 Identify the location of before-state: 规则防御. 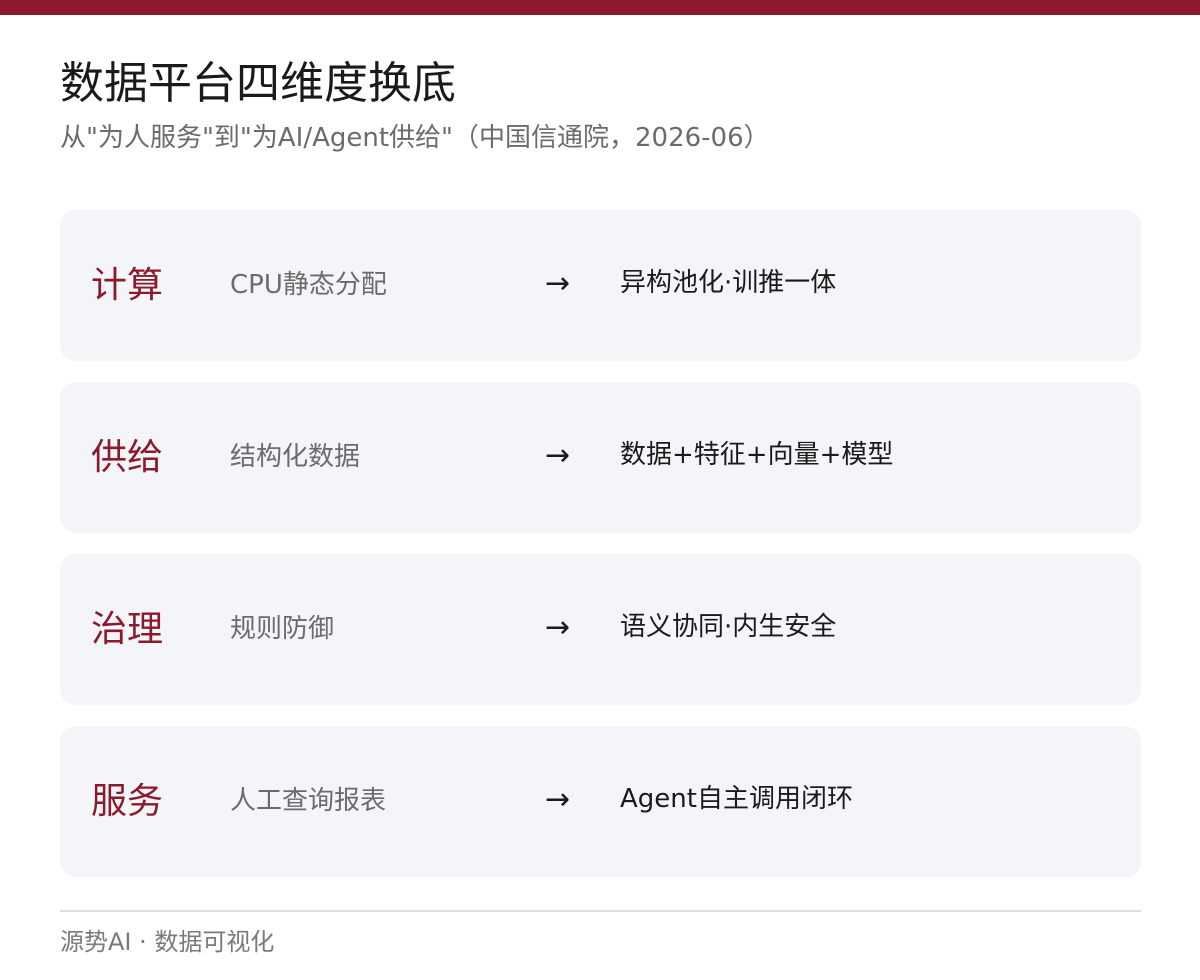
(282, 629).